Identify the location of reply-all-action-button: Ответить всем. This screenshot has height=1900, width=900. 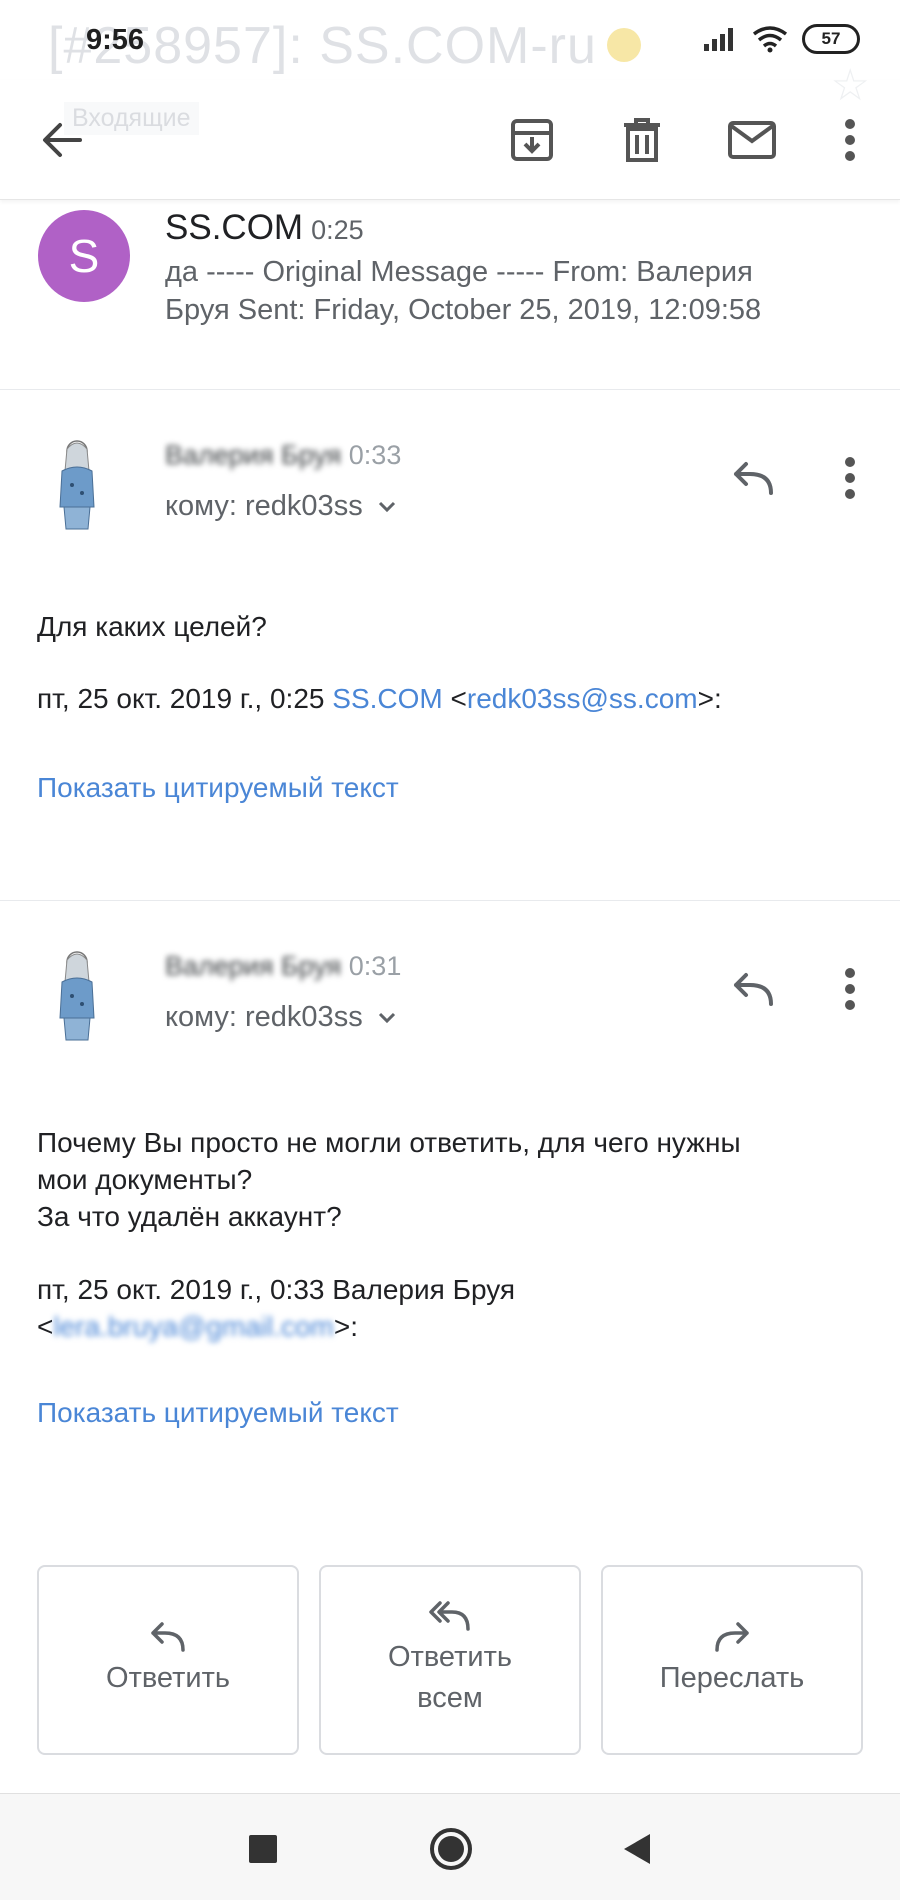
(450, 1660).